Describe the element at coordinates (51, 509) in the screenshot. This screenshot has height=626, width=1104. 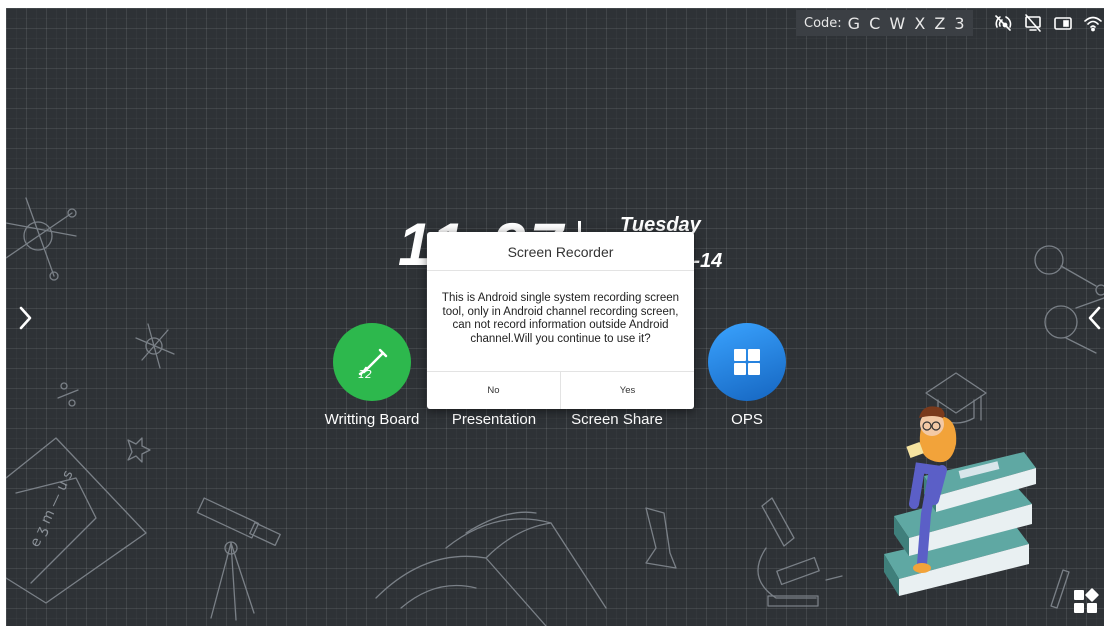
I see `svg-text: e ʒ m — u s` at that location.